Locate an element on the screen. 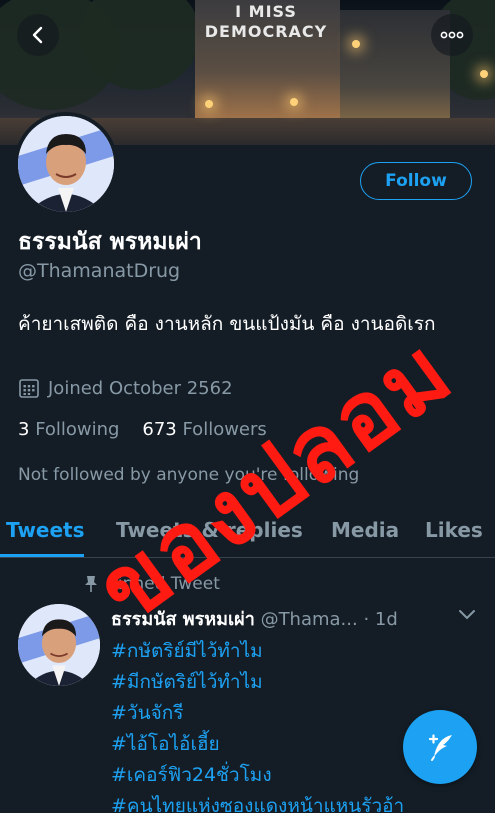 The height and width of the screenshot is (813, 495). tweet-avatar-portrait-image is located at coordinates (59, 645).